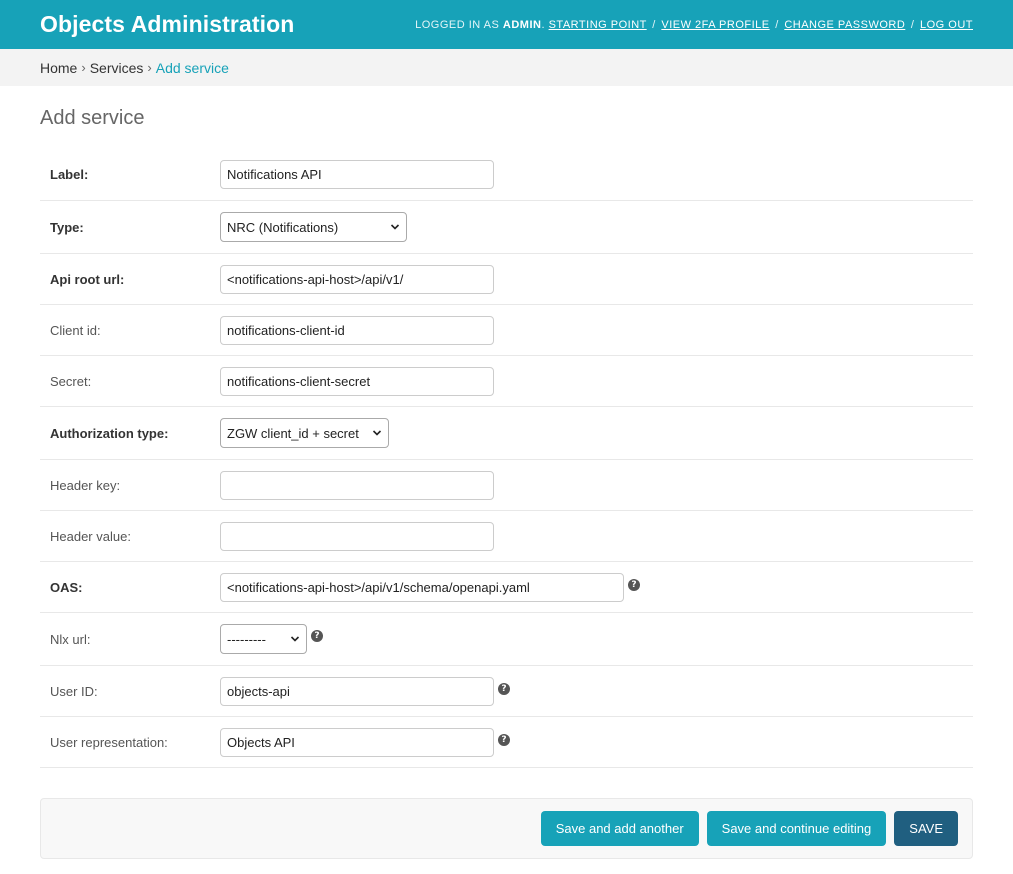  I want to click on secret-label: Secret:, so click(71, 381).